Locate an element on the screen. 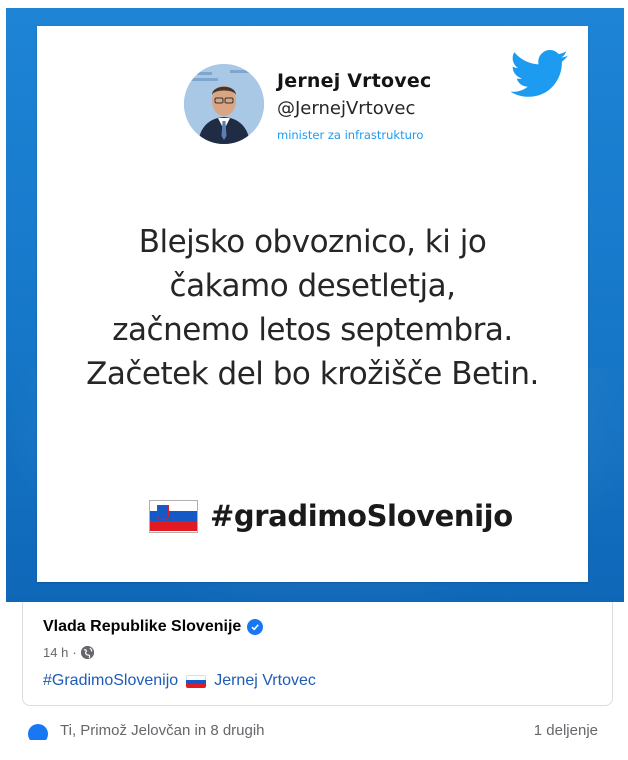 The width and height of the screenshot is (628, 760). globe-icon is located at coordinates (87, 652).